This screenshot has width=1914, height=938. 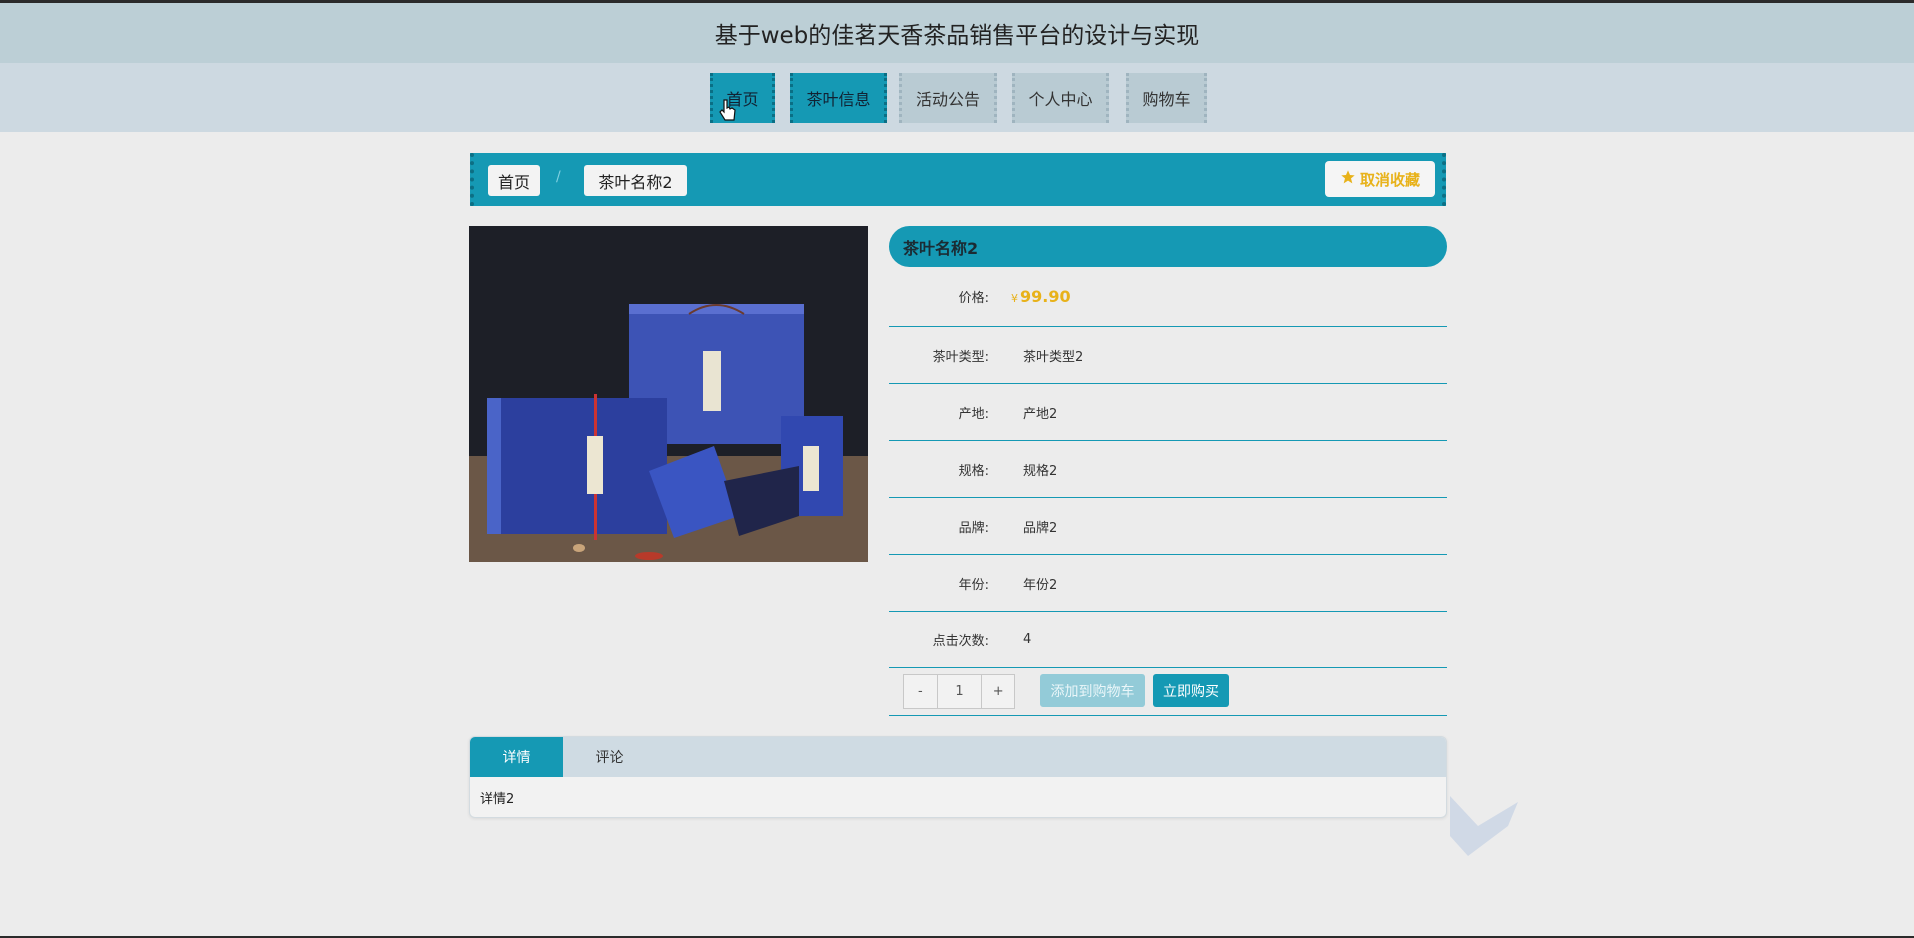 I want to click on detail-tabs: 详情 评论 详情2, so click(x=958, y=777).